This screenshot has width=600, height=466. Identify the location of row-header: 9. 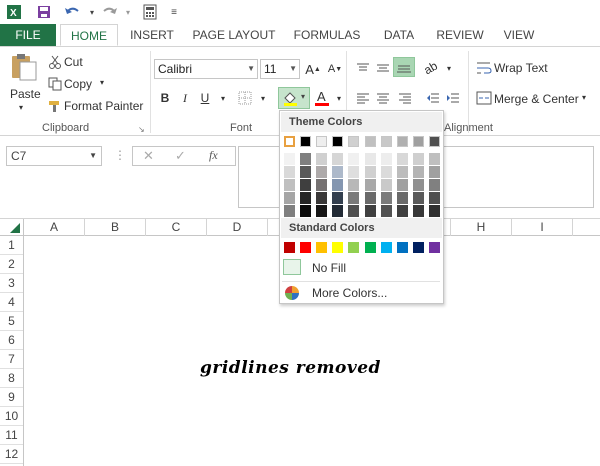
(11, 397).